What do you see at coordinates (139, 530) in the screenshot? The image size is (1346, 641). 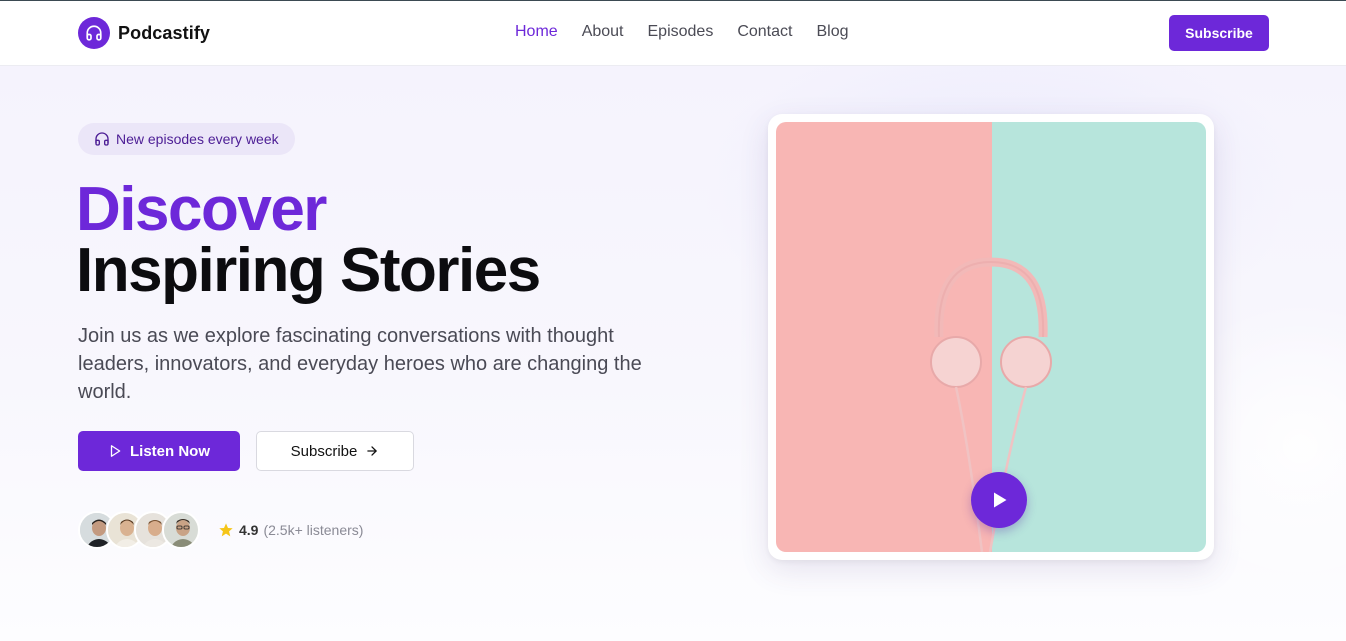 I see `listener-avatars` at bounding box center [139, 530].